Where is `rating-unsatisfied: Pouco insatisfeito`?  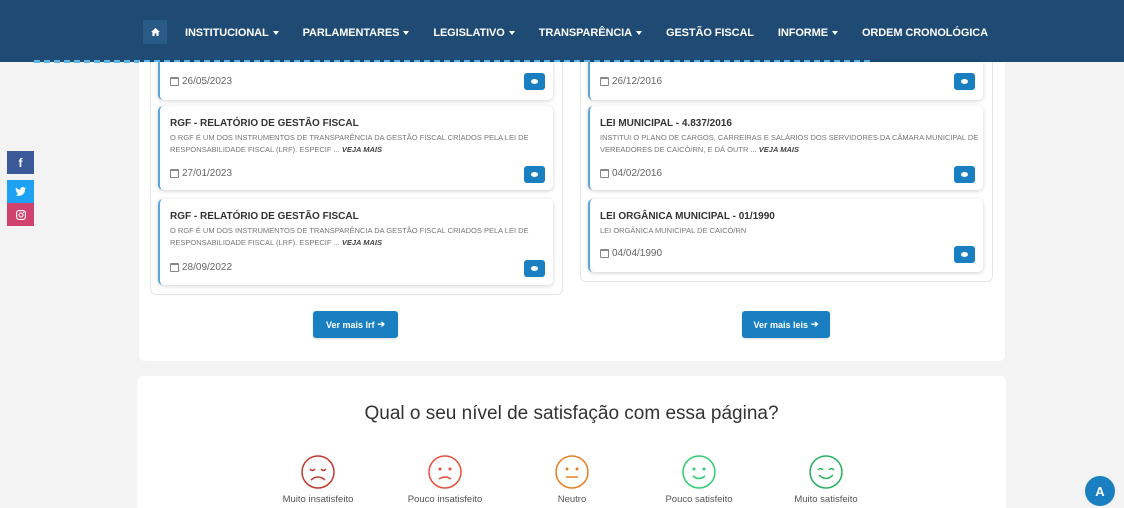 rating-unsatisfied: Pouco insatisfeito is located at coordinates (445, 479).